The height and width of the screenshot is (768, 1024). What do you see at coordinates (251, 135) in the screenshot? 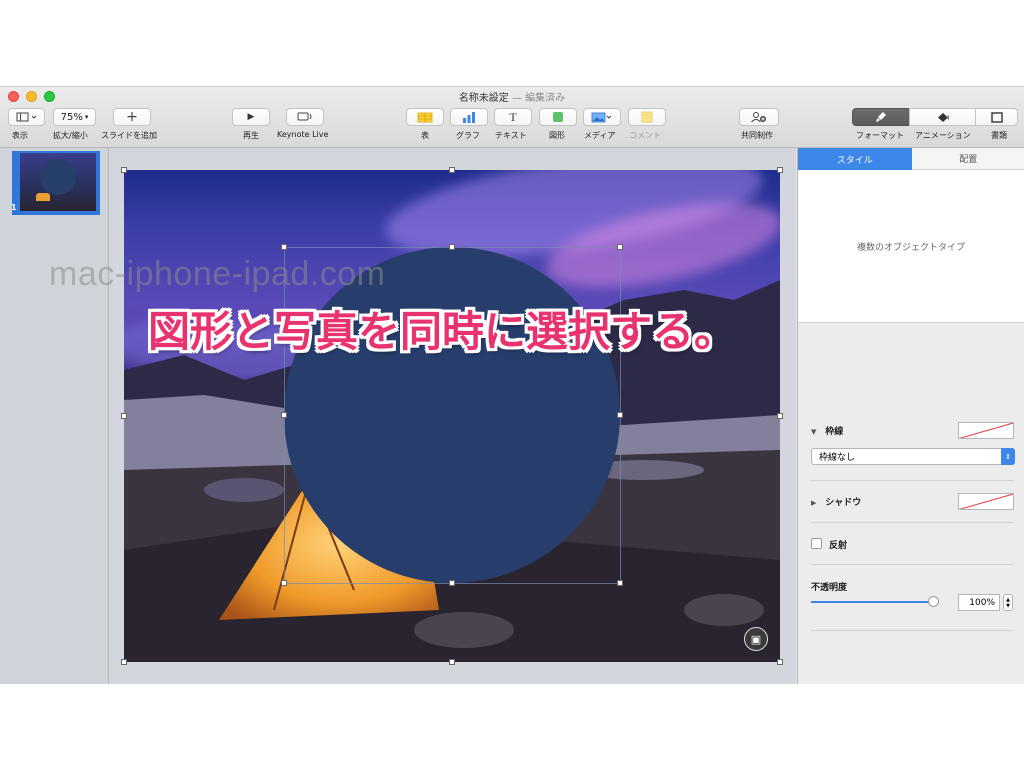
I see `play-label: 再生` at bounding box center [251, 135].